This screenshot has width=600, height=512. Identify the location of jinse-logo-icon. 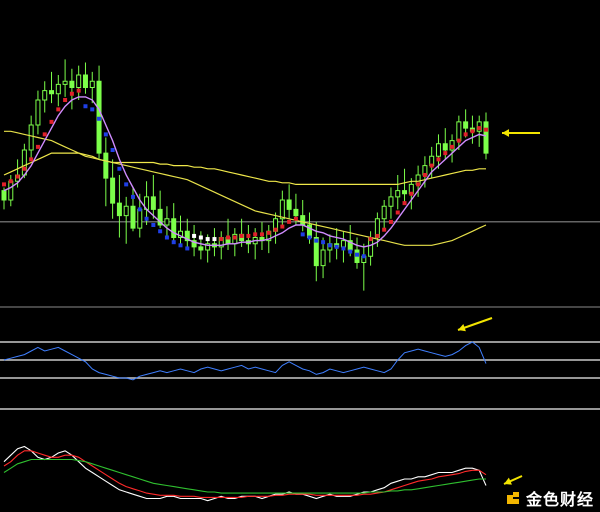
(512, 498).